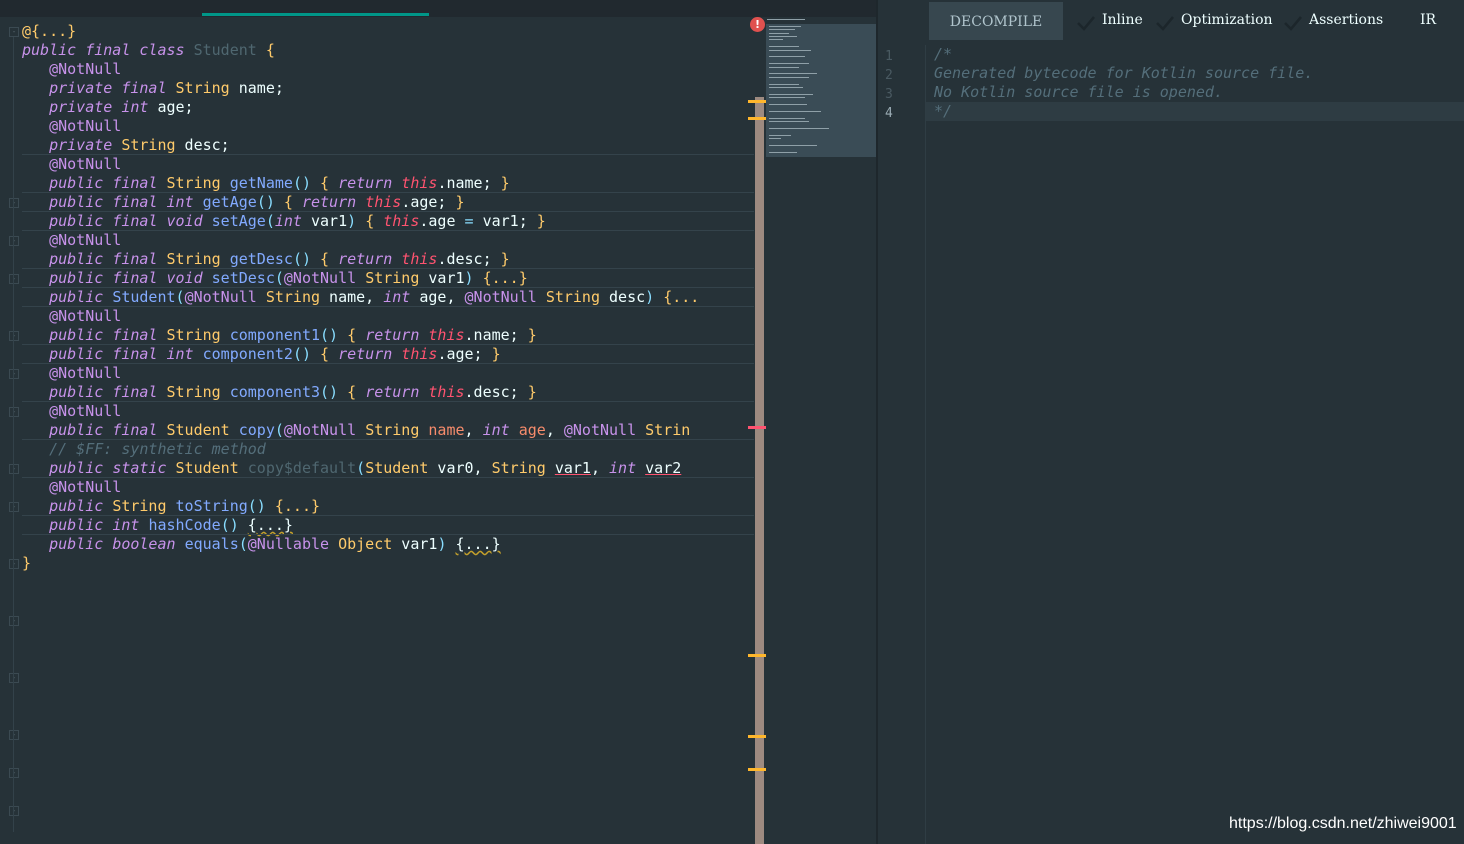 This screenshot has width=1464, height=844. What do you see at coordinates (623, 468) in the screenshot?
I see `code-token: int` at bounding box center [623, 468].